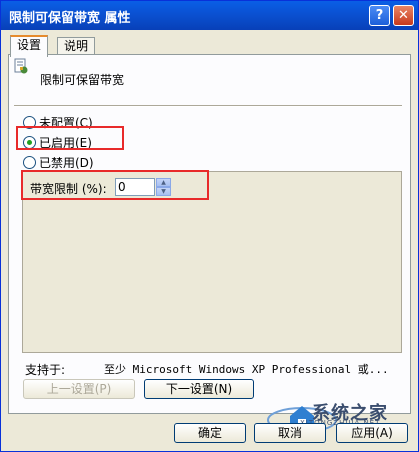  I want to click on title-bar: 限制可保留带宽 属性 ? ✕, so click(209, 15).